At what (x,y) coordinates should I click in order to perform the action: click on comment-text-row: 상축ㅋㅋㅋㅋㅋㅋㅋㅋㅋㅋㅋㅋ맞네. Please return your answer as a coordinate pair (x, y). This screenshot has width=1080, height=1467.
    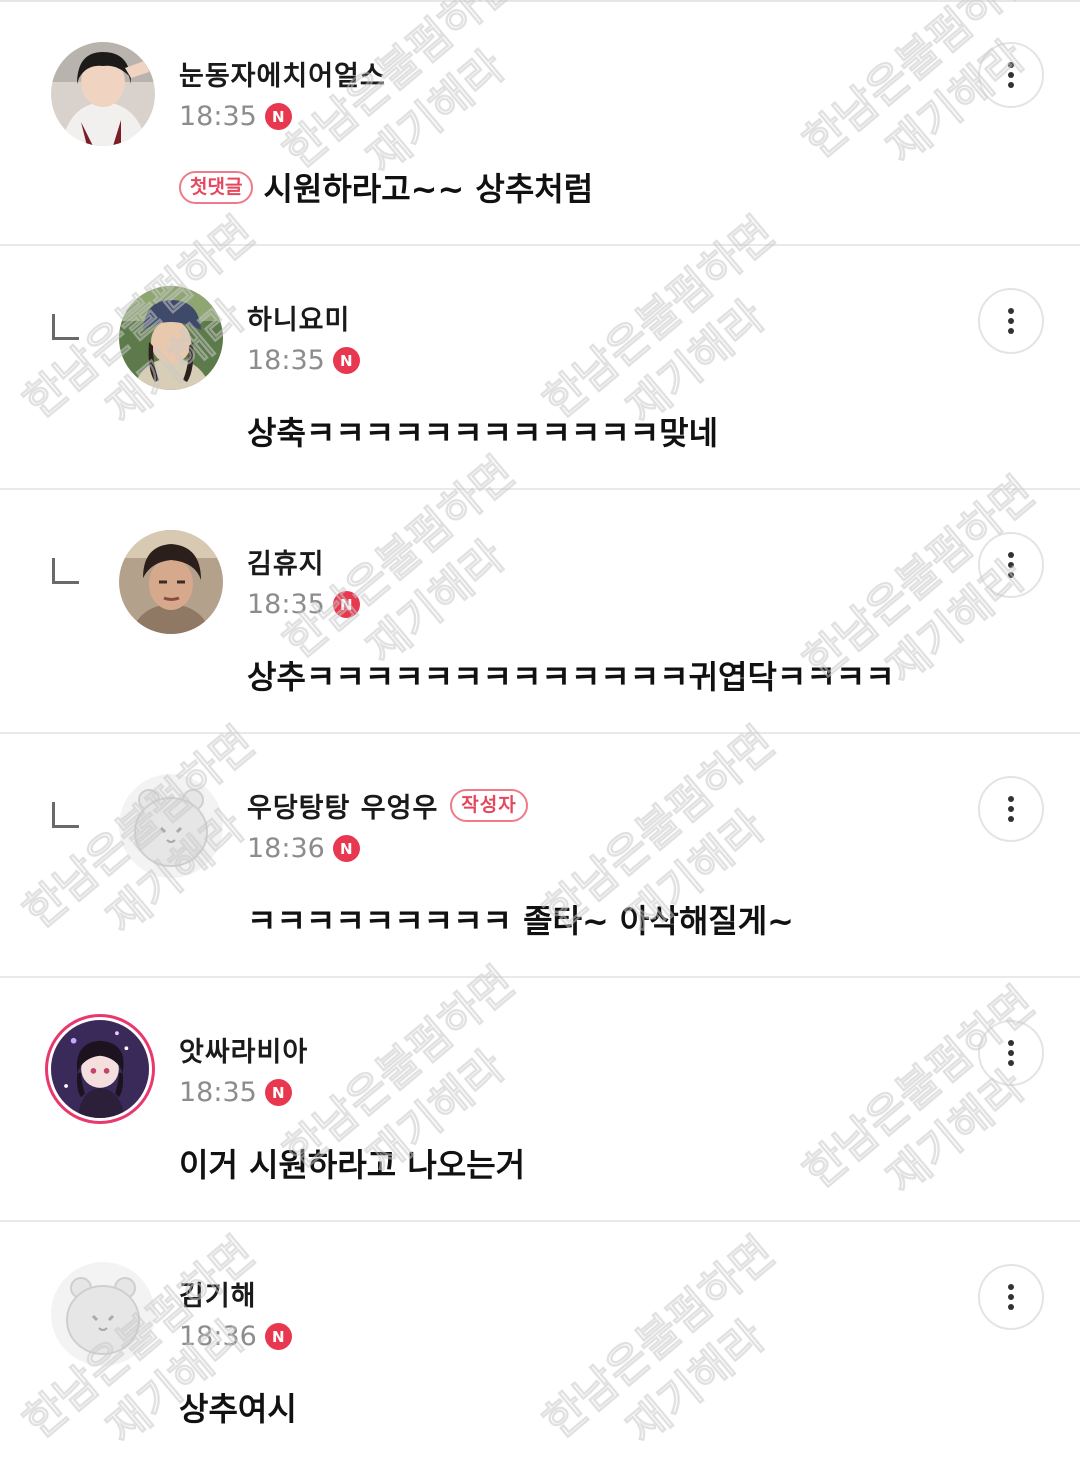
    Looking at the image, I should click on (482, 431).